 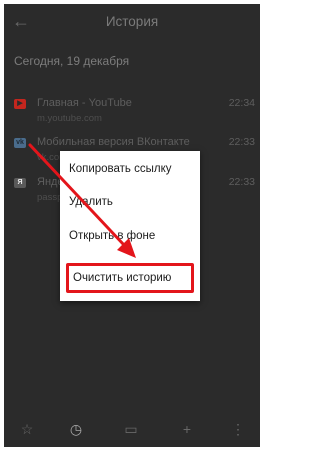 What do you see at coordinates (69, 118) in the screenshot?
I see `history-item-url: m.youtube.com` at bounding box center [69, 118].